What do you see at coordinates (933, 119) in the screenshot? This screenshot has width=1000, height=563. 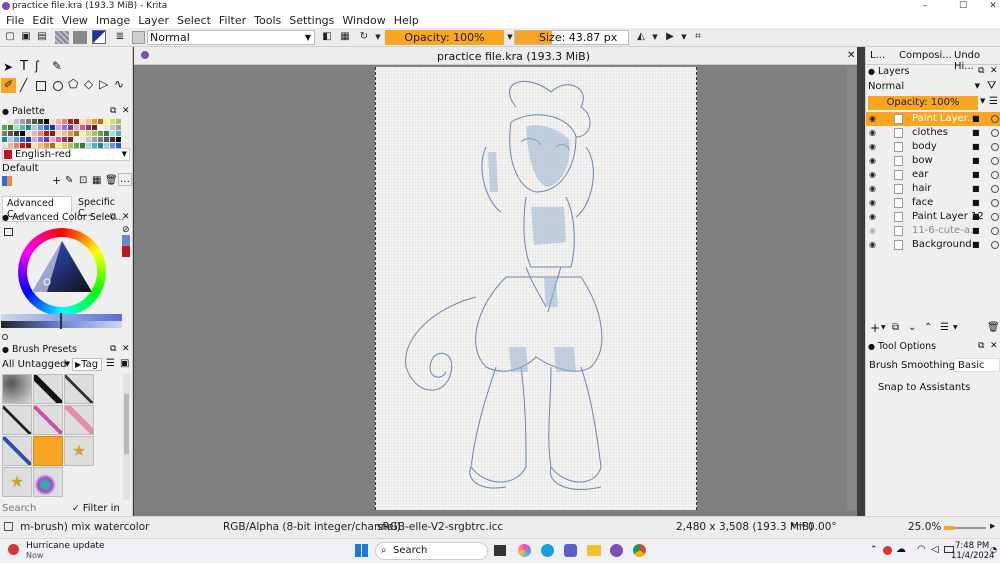 I see `layer-row: ◉ Paint Layer... ■` at bounding box center [933, 119].